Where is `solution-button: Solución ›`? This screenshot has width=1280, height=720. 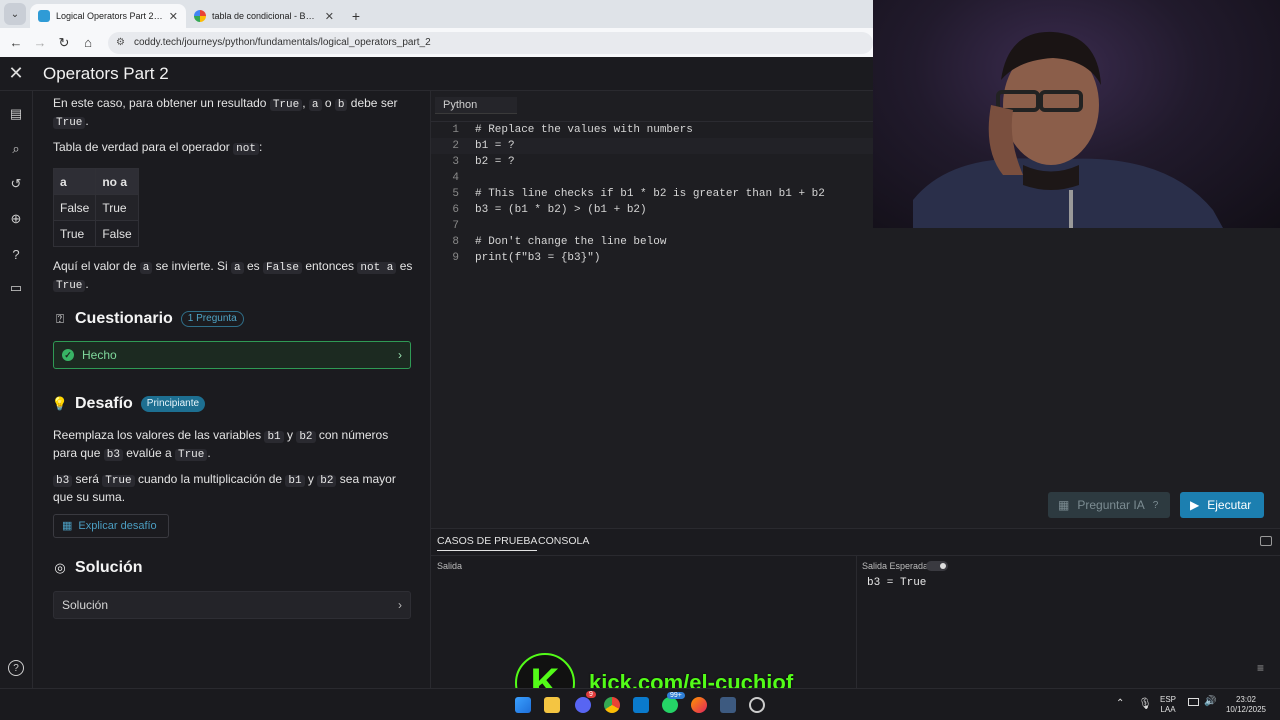 solution-button: Solución › is located at coordinates (232, 605).